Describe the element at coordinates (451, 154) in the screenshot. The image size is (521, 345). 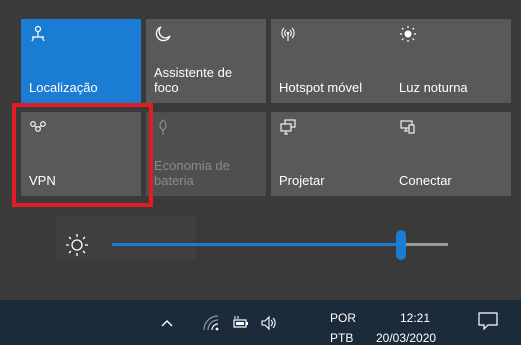
I see `connect-tile: Conectar` at that location.